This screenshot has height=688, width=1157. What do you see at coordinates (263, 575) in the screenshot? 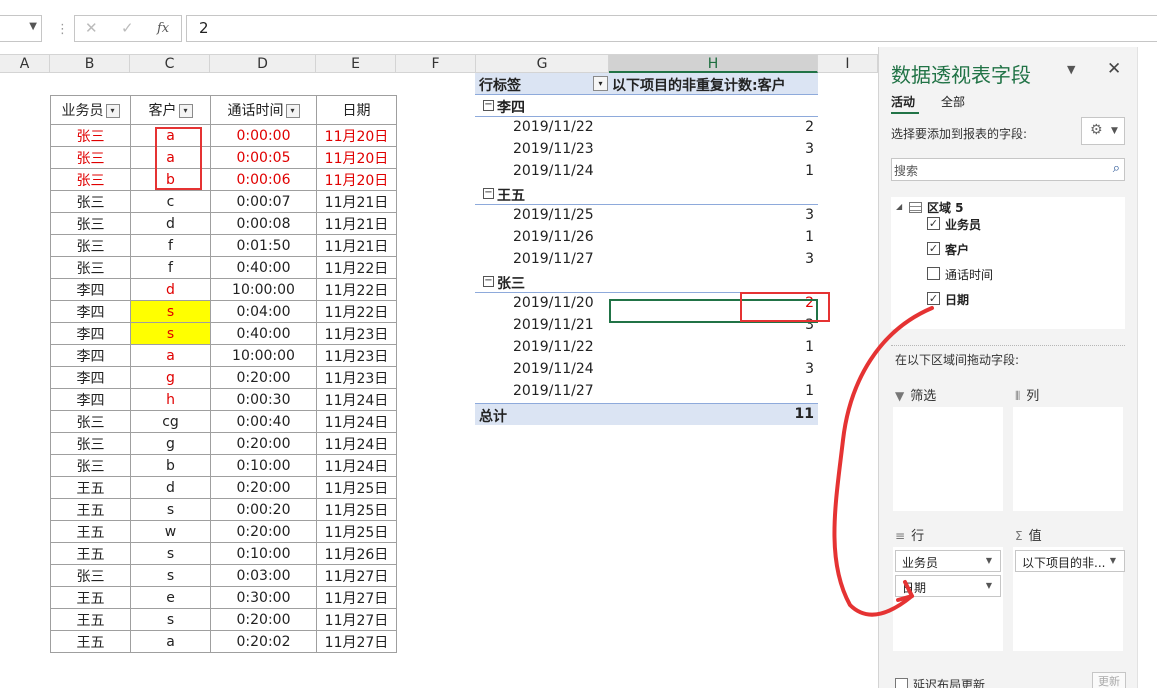
I see `cell-call-time: 0:03:00` at bounding box center [263, 575].